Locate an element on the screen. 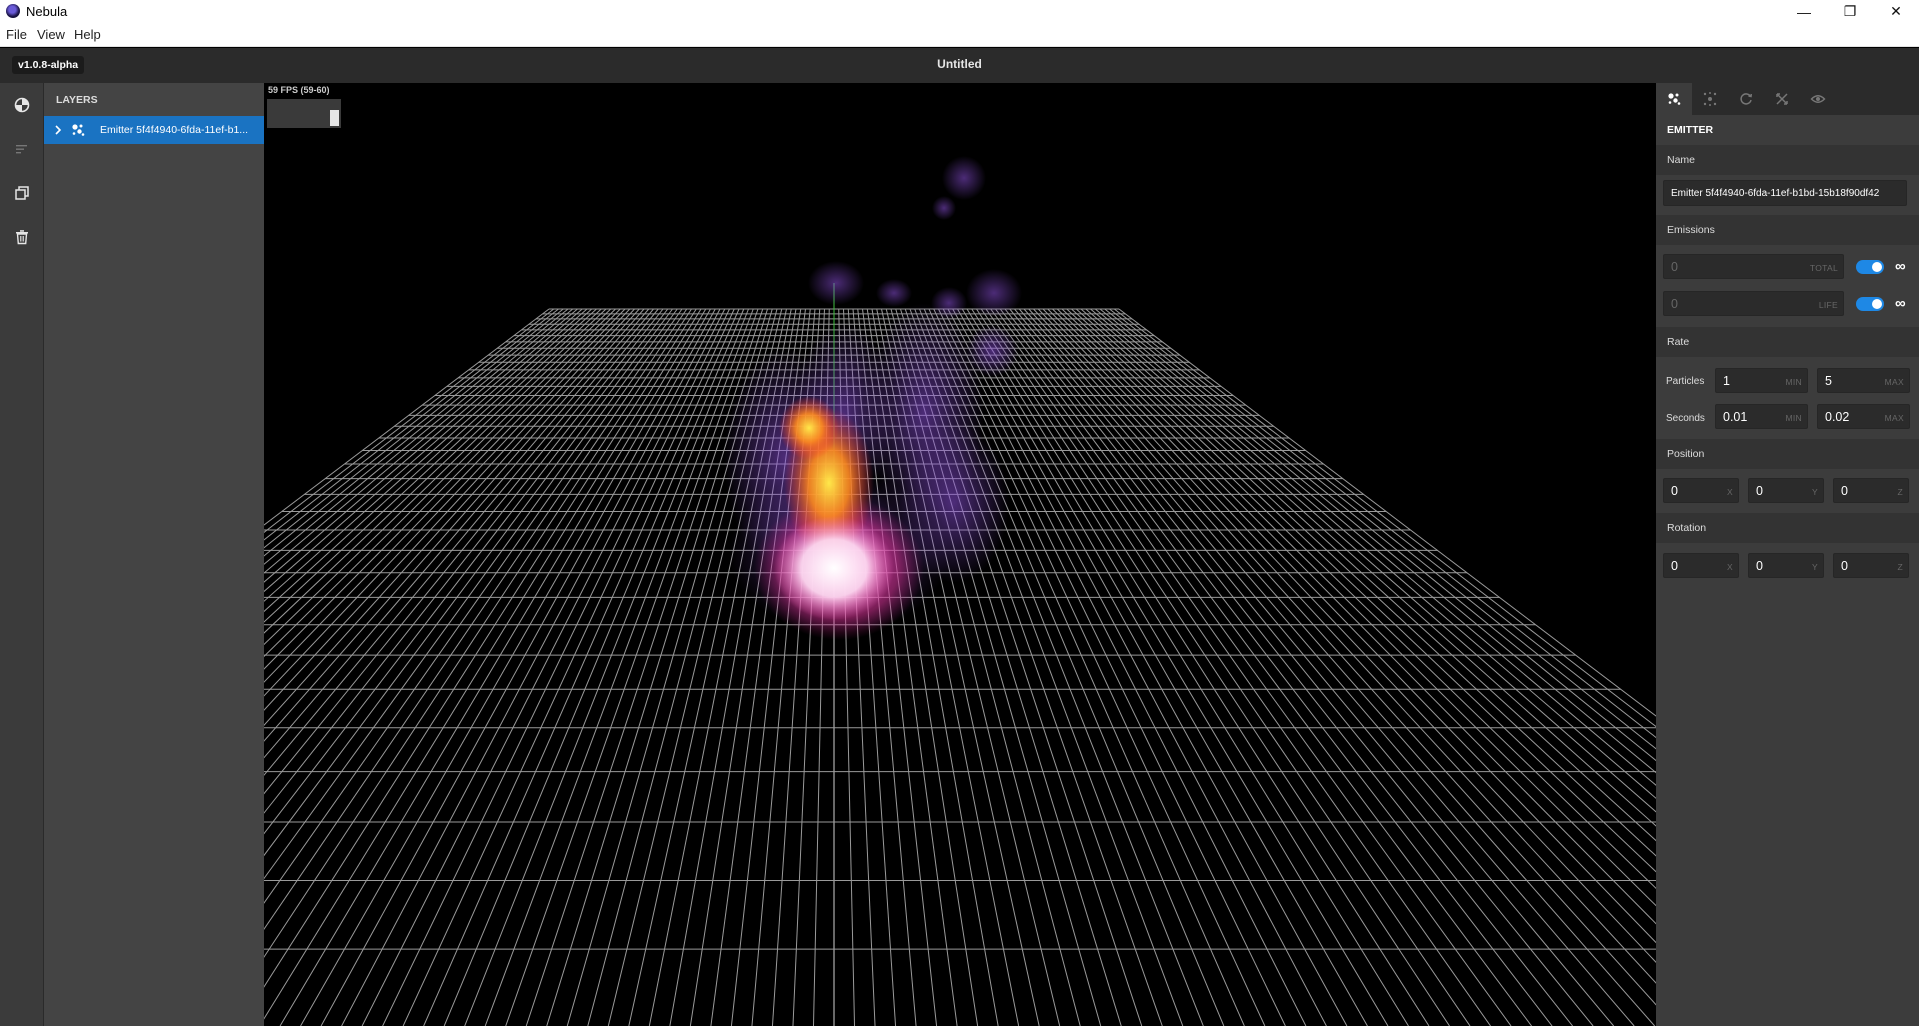 The height and width of the screenshot is (1026, 1919). duplicate-icon is located at coordinates (22, 193).